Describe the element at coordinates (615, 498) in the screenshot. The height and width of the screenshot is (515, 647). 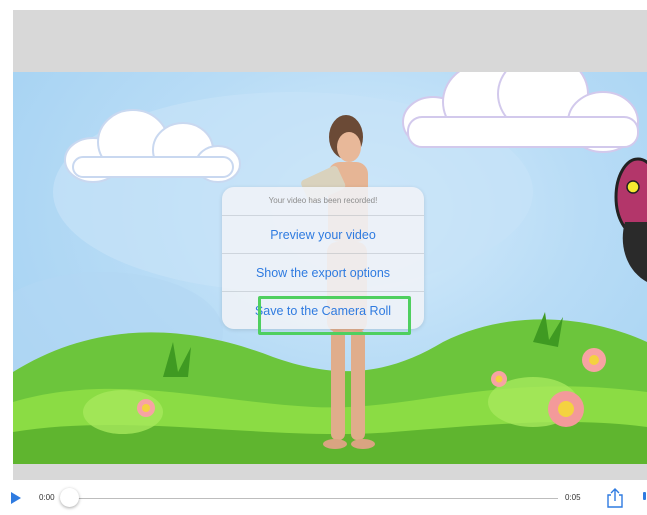
I see `share-icon` at that location.